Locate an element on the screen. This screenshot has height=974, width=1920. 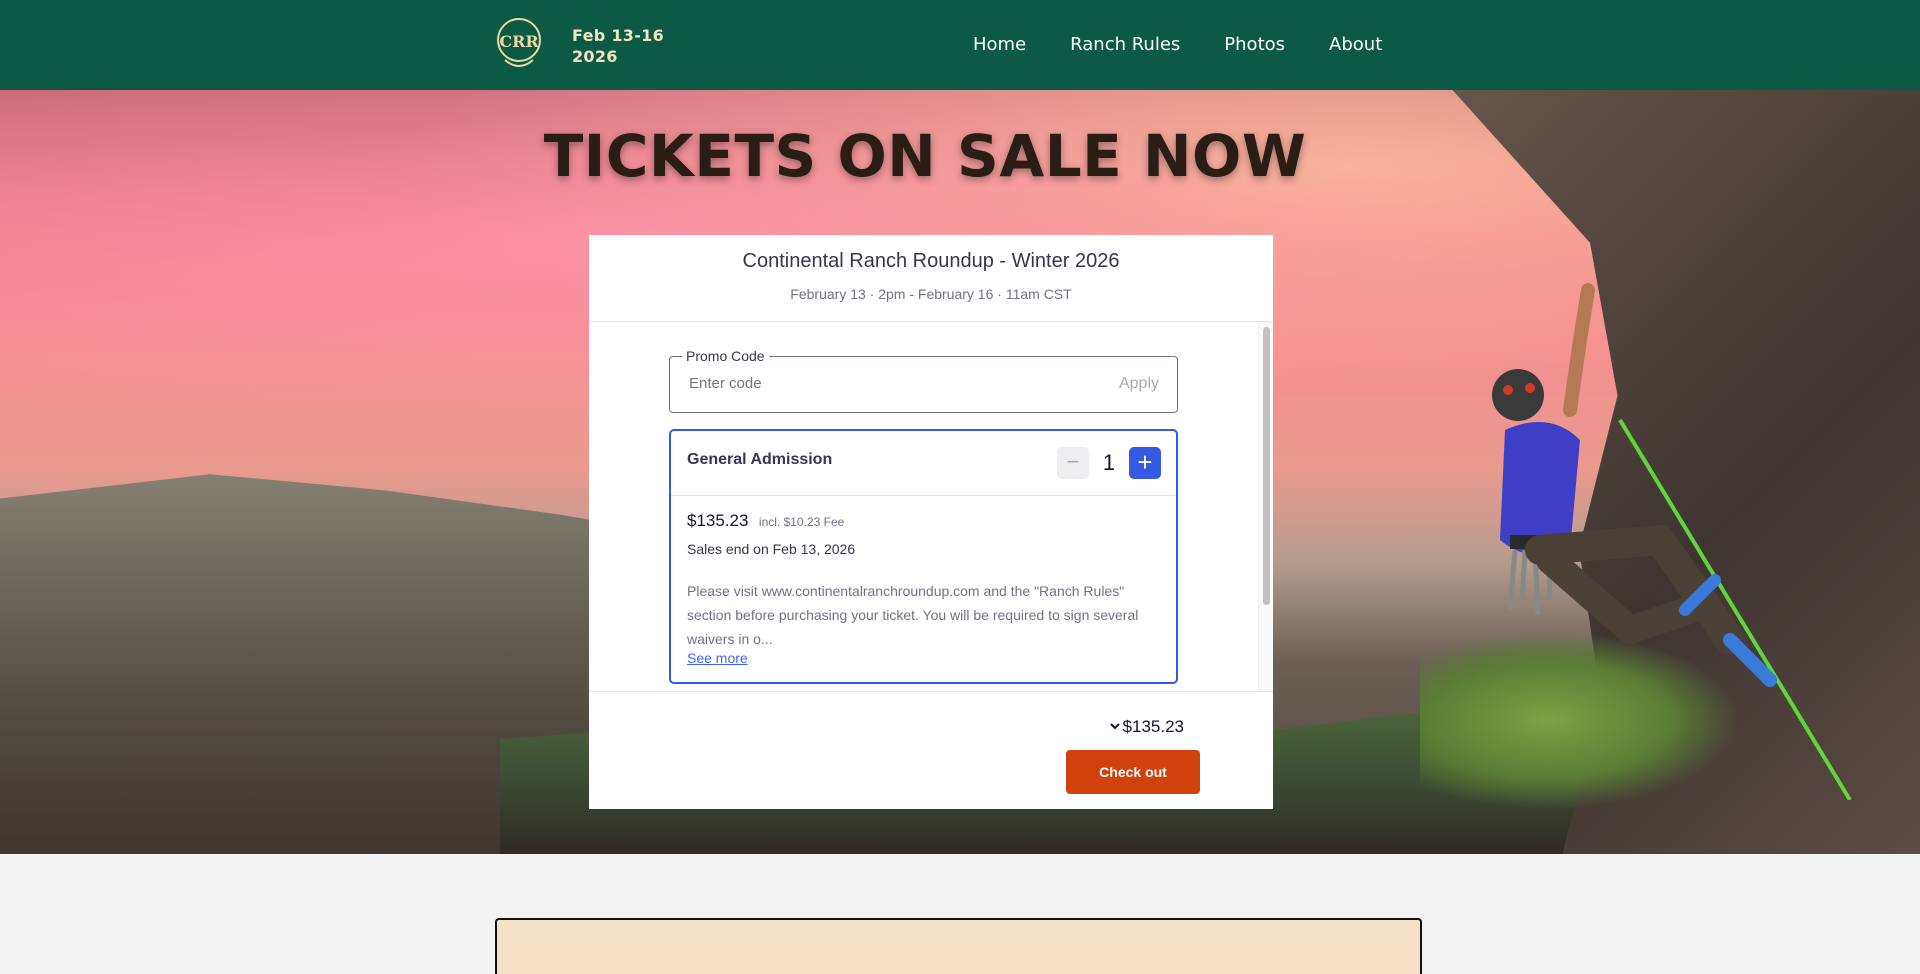
nav-home: Home is located at coordinates (999, 44).